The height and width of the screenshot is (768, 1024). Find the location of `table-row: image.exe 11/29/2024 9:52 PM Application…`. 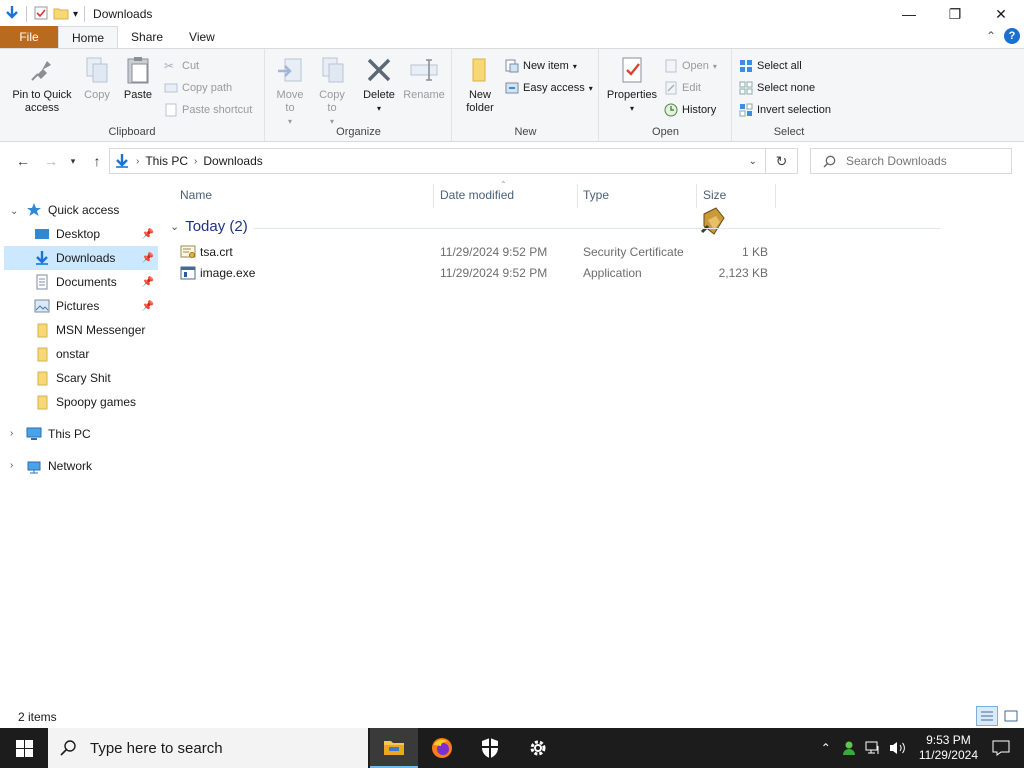

table-row: image.exe 11/29/2024 9:52 PM Application… is located at coordinates (476, 273).